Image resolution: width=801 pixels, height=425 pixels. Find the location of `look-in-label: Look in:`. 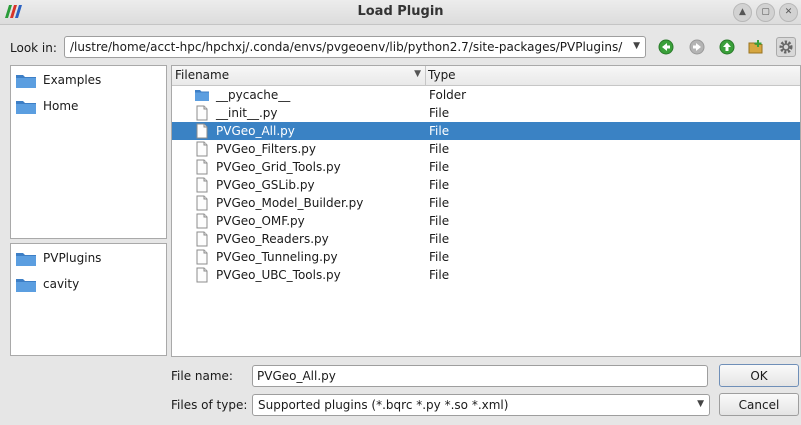

look-in-label: Look in: is located at coordinates (33, 48).